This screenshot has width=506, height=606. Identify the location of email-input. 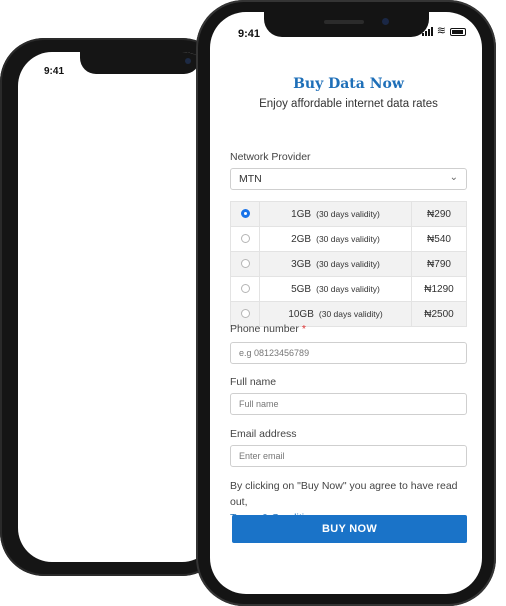
(348, 456).